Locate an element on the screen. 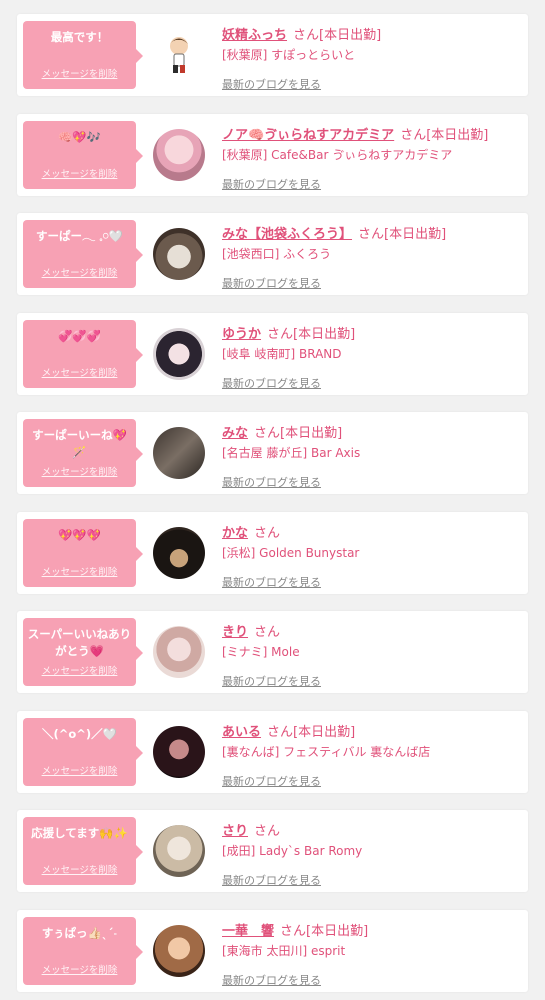  message-bubble: スーパーいいねありがとう💗 メッセージを削除 is located at coordinates (83, 652).